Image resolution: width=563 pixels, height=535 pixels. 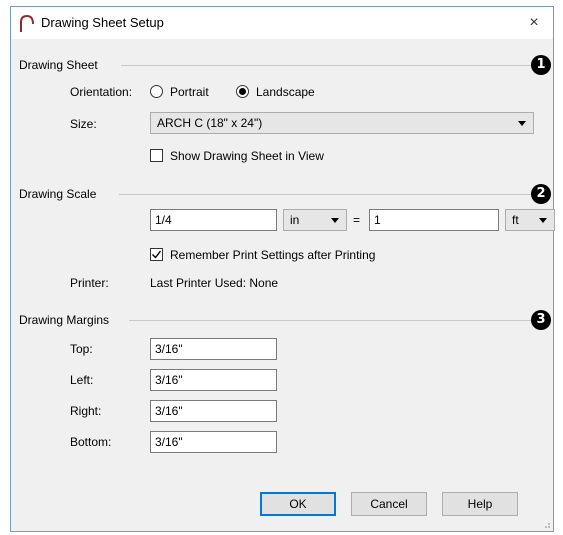 What do you see at coordinates (480, 504) in the screenshot?
I see `help-button: Help` at bounding box center [480, 504].